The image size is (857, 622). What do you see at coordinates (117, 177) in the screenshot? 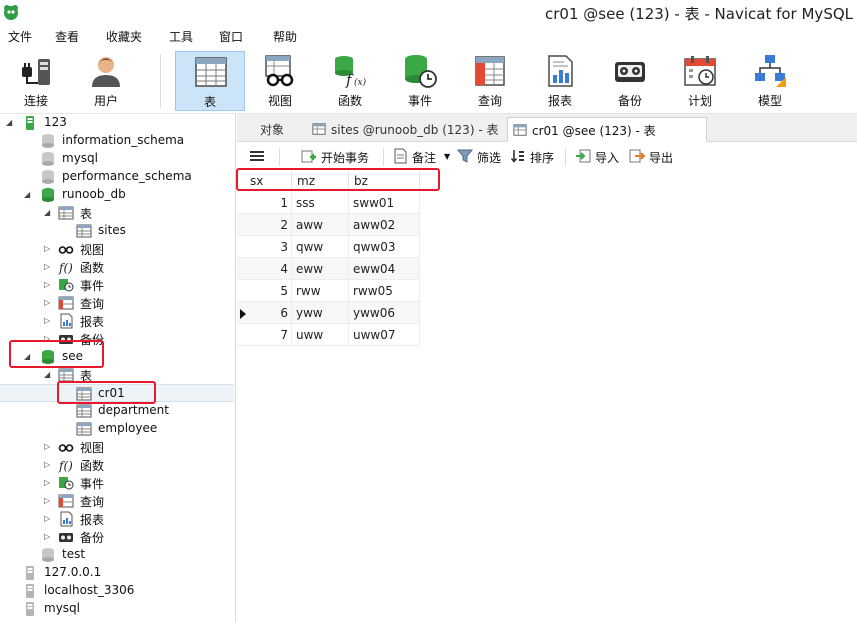
I see `tree-db-performance-schema: performance_schema` at bounding box center [117, 177].